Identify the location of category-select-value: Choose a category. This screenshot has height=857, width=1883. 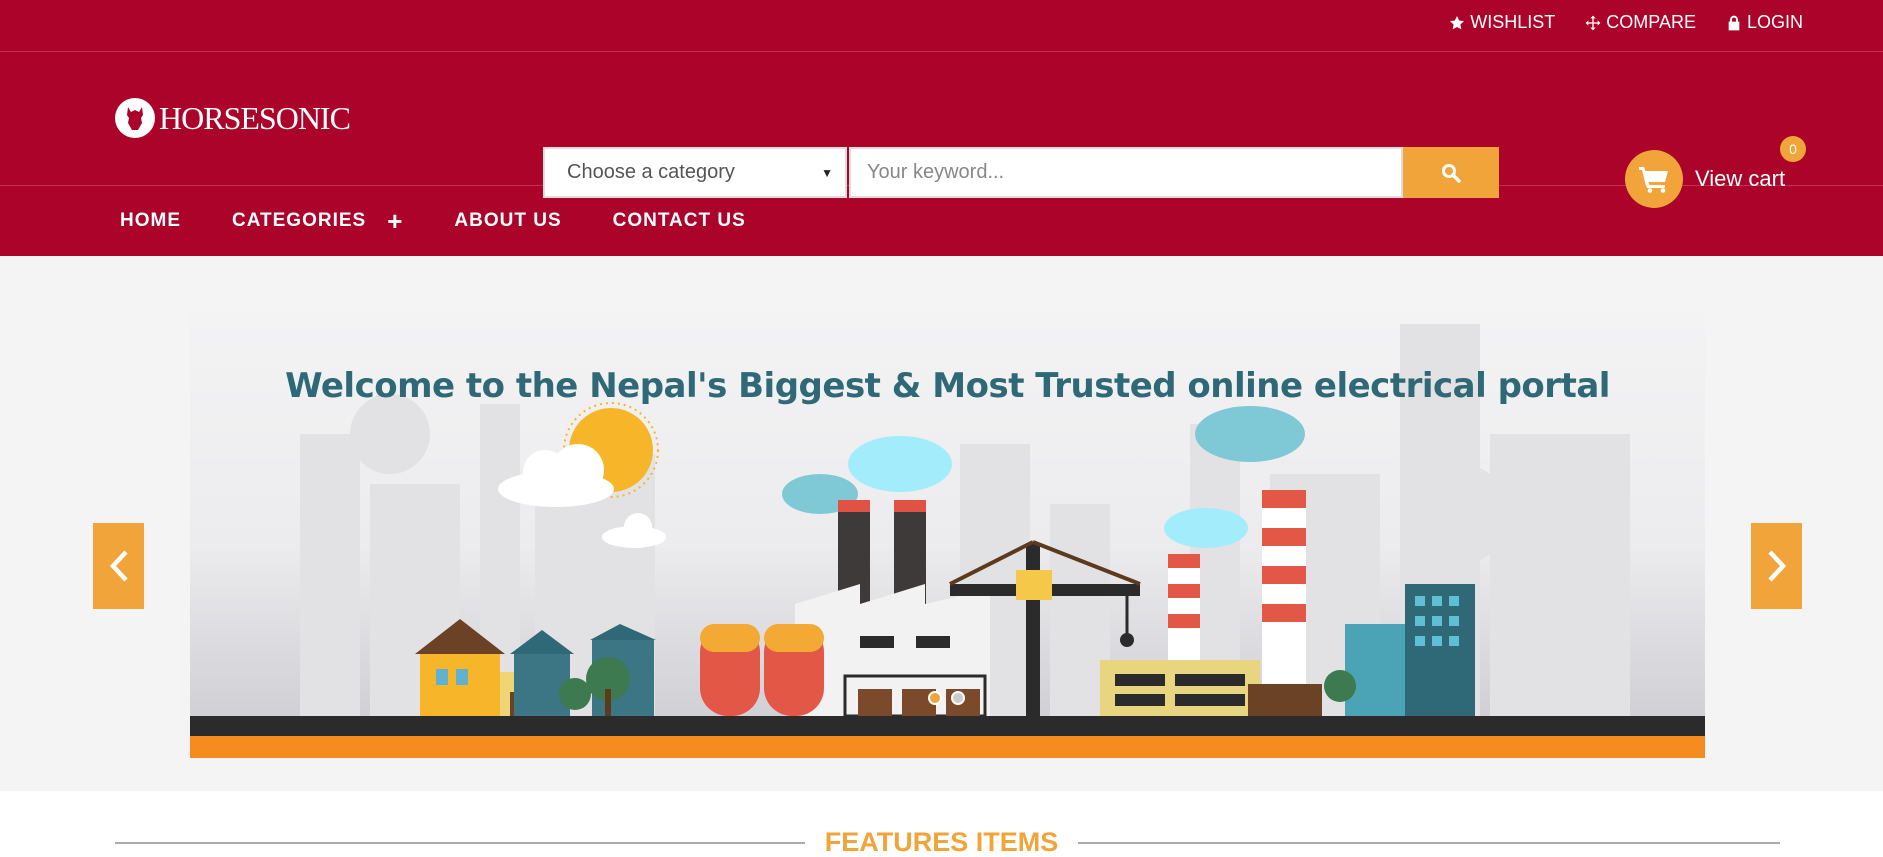
(651, 172).